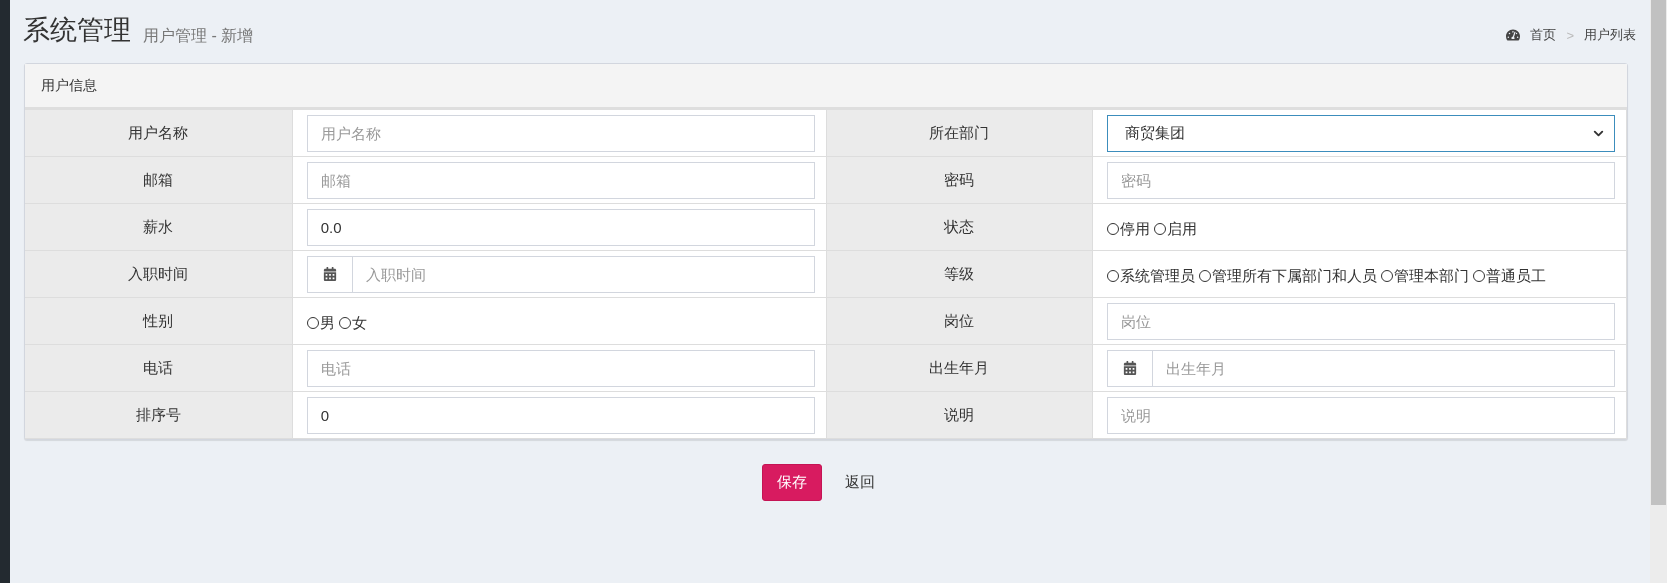 The width and height of the screenshot is (1667, 583). What do you see at coordinates (1515, 276) in the screenshot?
I see `radio-label: 普通员工` at bounding box center [1515, 276].